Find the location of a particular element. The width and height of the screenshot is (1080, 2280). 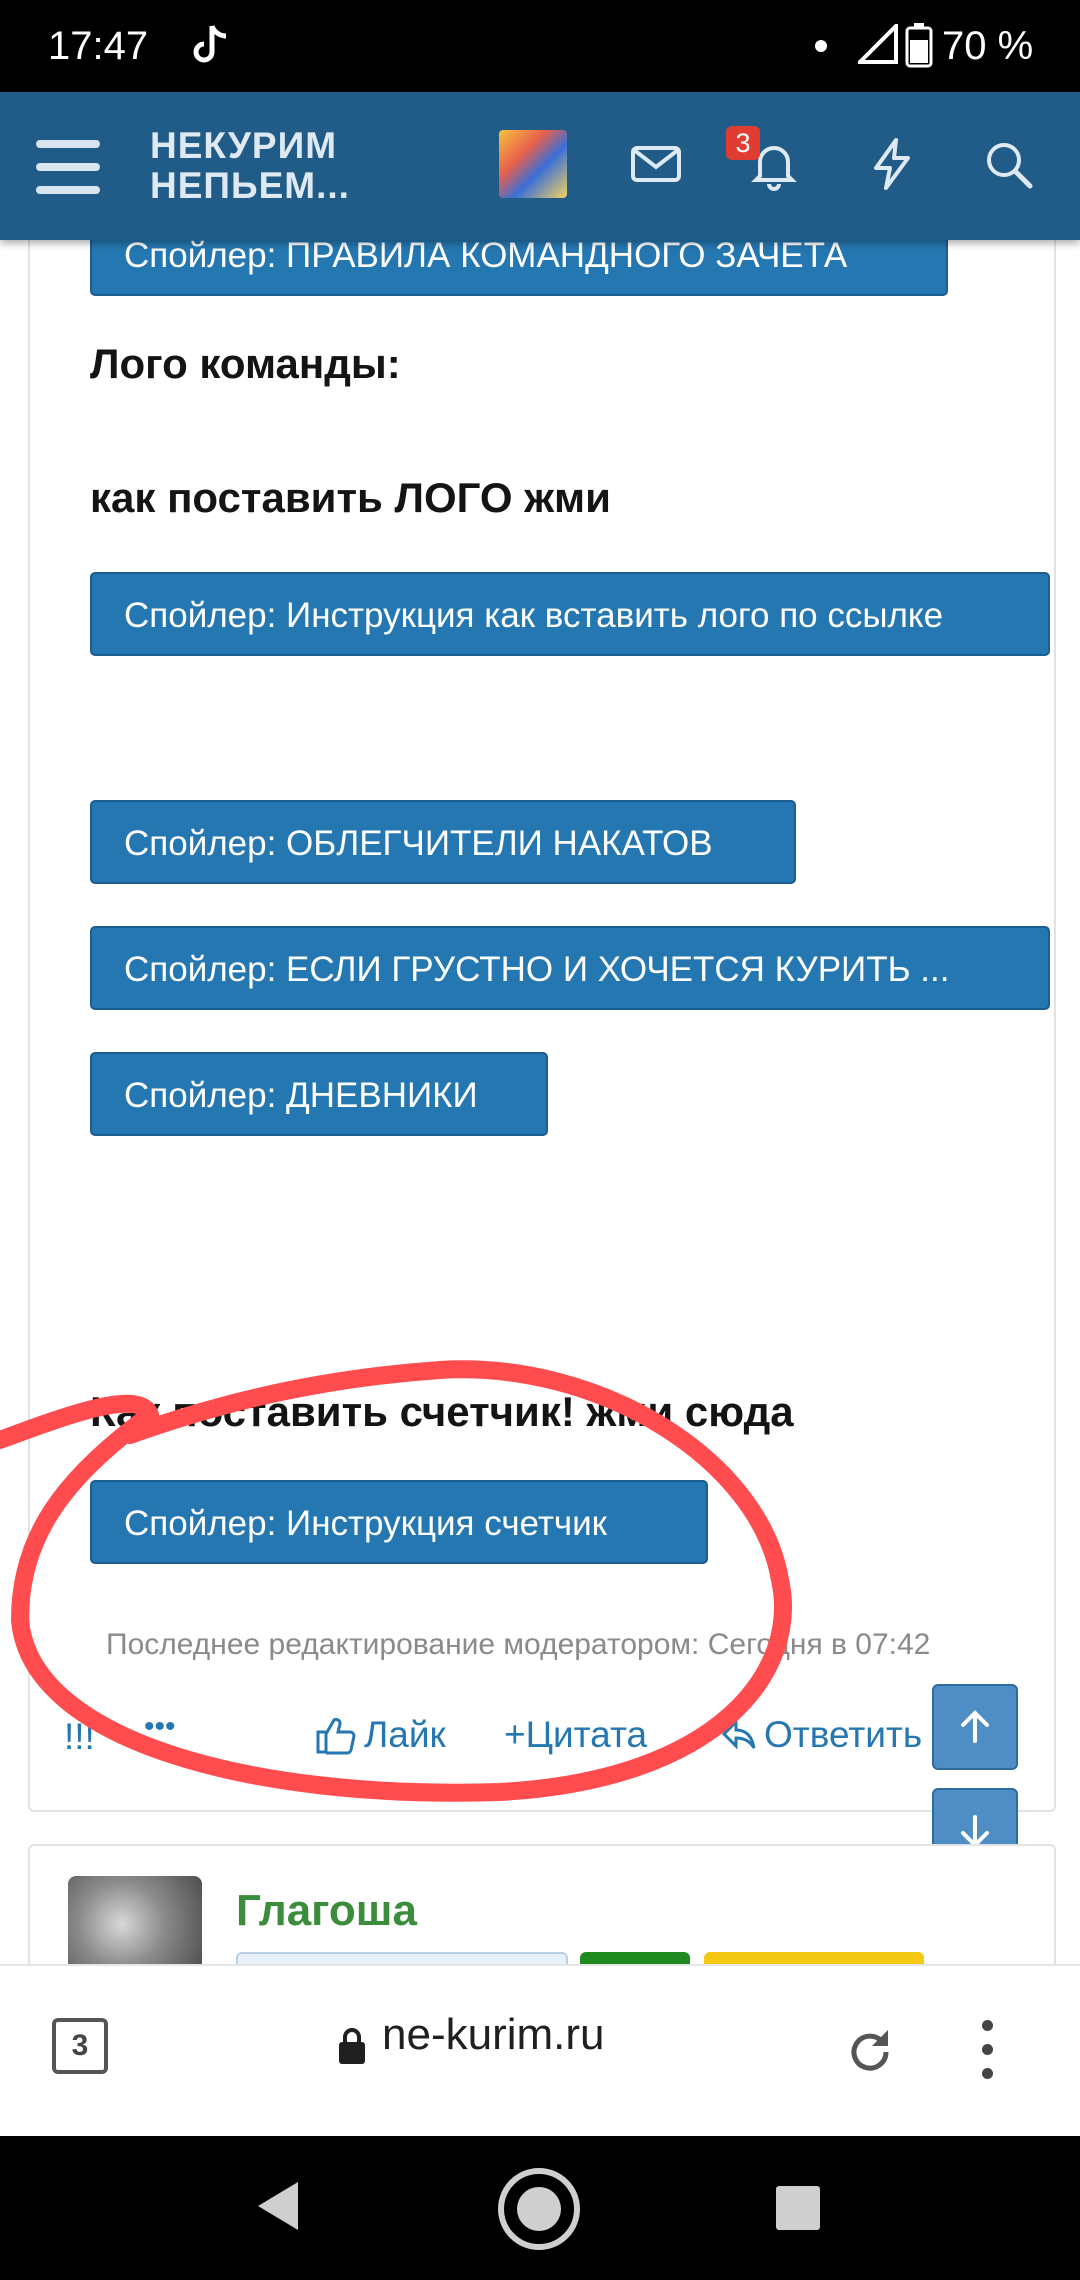

url-field: ne-kurim.ru is located at coordinates (493, 2035).